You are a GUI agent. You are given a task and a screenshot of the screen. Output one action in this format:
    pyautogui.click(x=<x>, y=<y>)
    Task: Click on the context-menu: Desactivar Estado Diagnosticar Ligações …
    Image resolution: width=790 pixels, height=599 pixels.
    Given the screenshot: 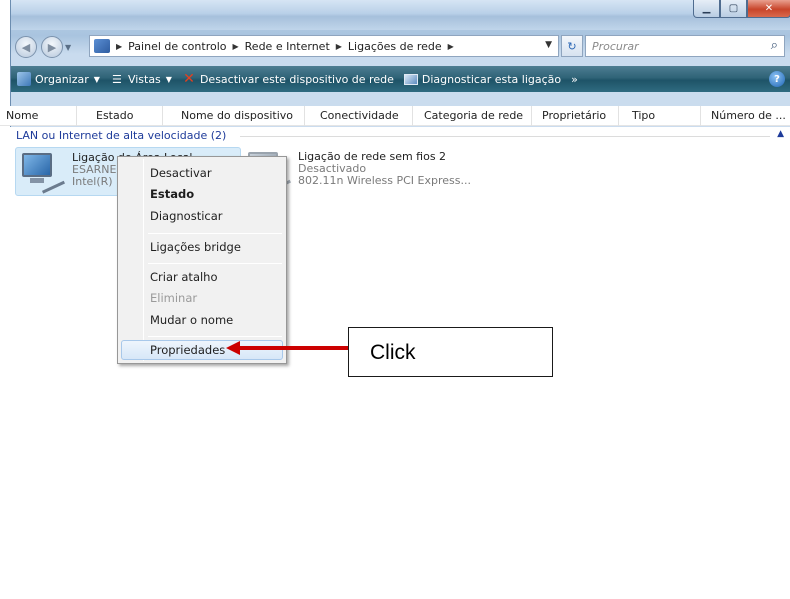 What is the action you would take?
    pyautogui.click(x=202, y=260)
    